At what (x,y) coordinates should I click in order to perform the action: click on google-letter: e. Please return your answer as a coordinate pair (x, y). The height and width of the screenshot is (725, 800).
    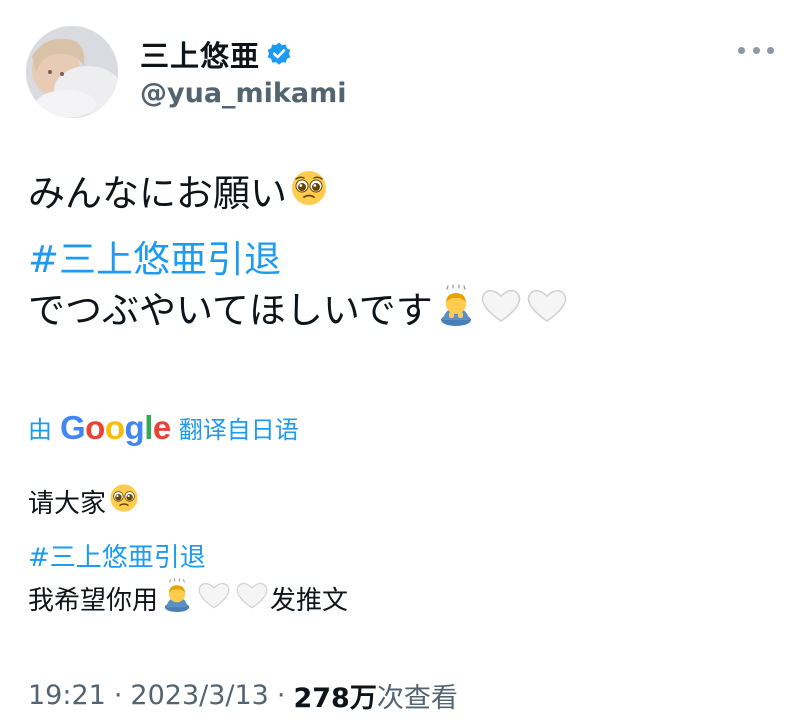
    Looking at the image, I should click on (161, 427).